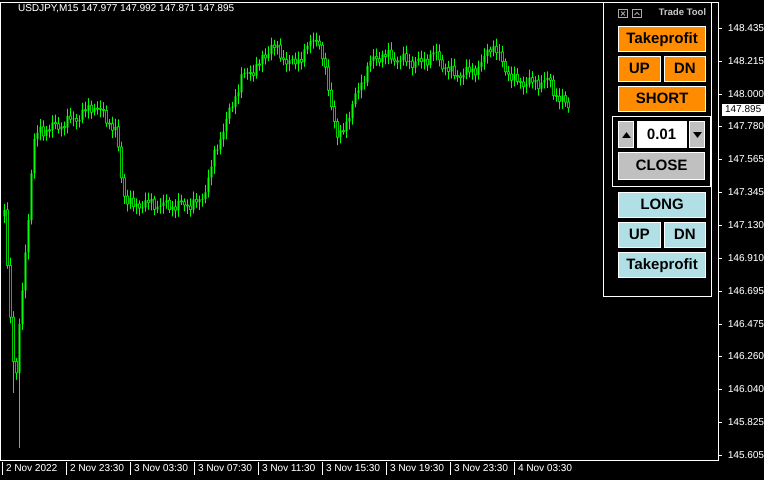 This screenshot has height=480, width=764. Describe the element at coordinates (415, 468) in the screenshot. I see `time-label: 3 Nov 19:30` at that location.